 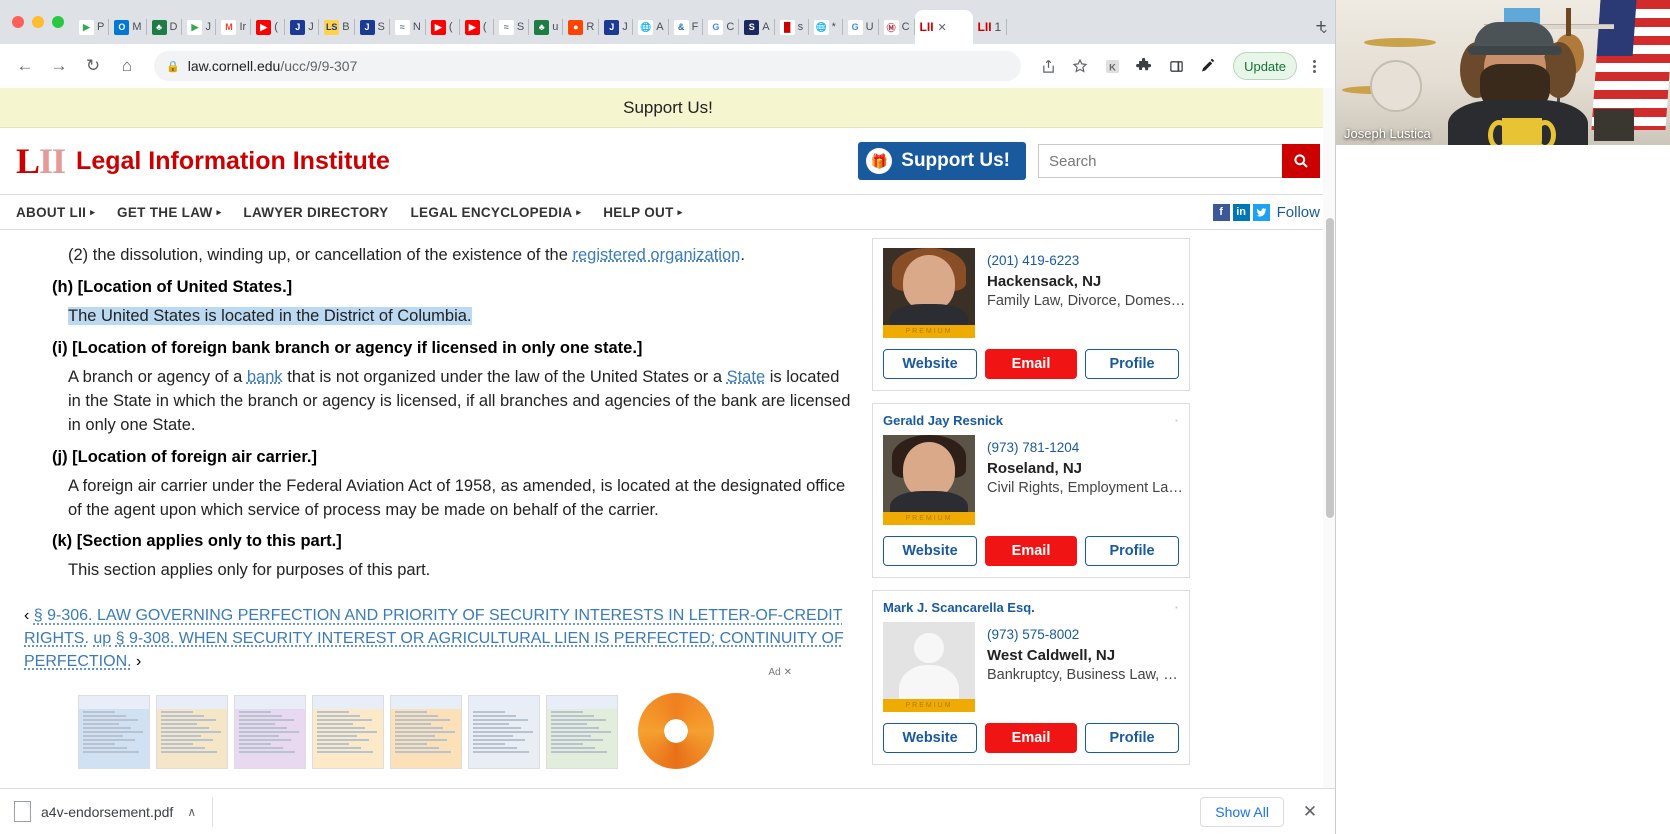 What do you see at coordinates (1112, 66) in the screenshot?
I see `k-extension-icon: K` at bounding box center [1112, 66].